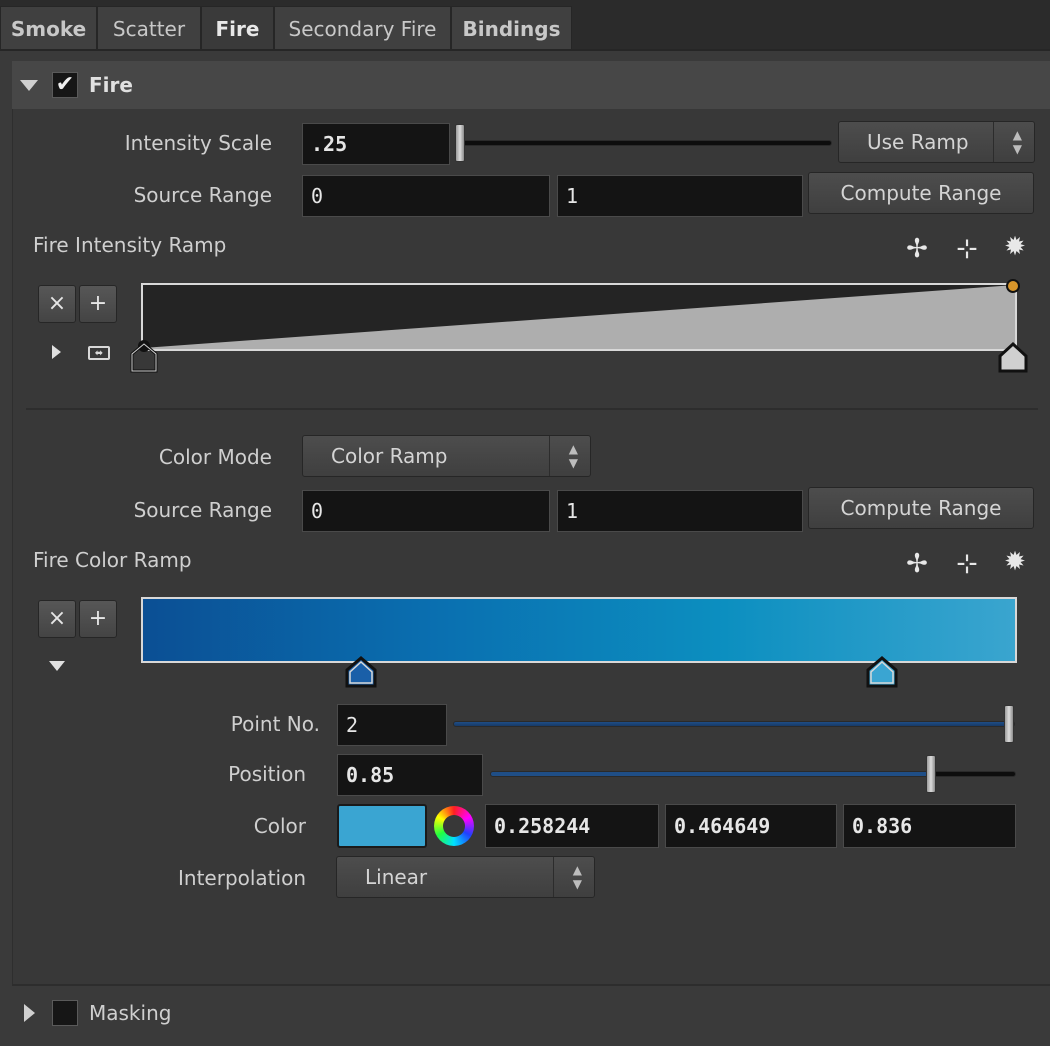  I want to click on interpolation-menu: Linear ▲ ▼, so click(465, 877).